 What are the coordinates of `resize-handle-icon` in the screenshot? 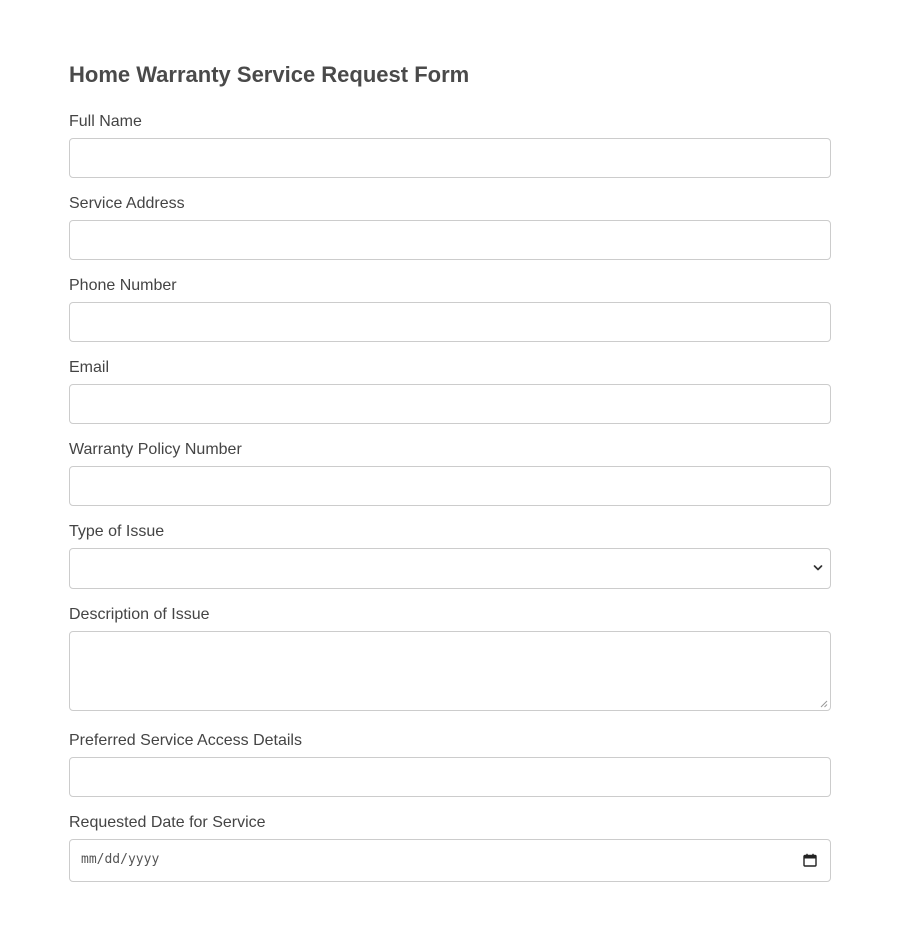 It's located at (823, 703).